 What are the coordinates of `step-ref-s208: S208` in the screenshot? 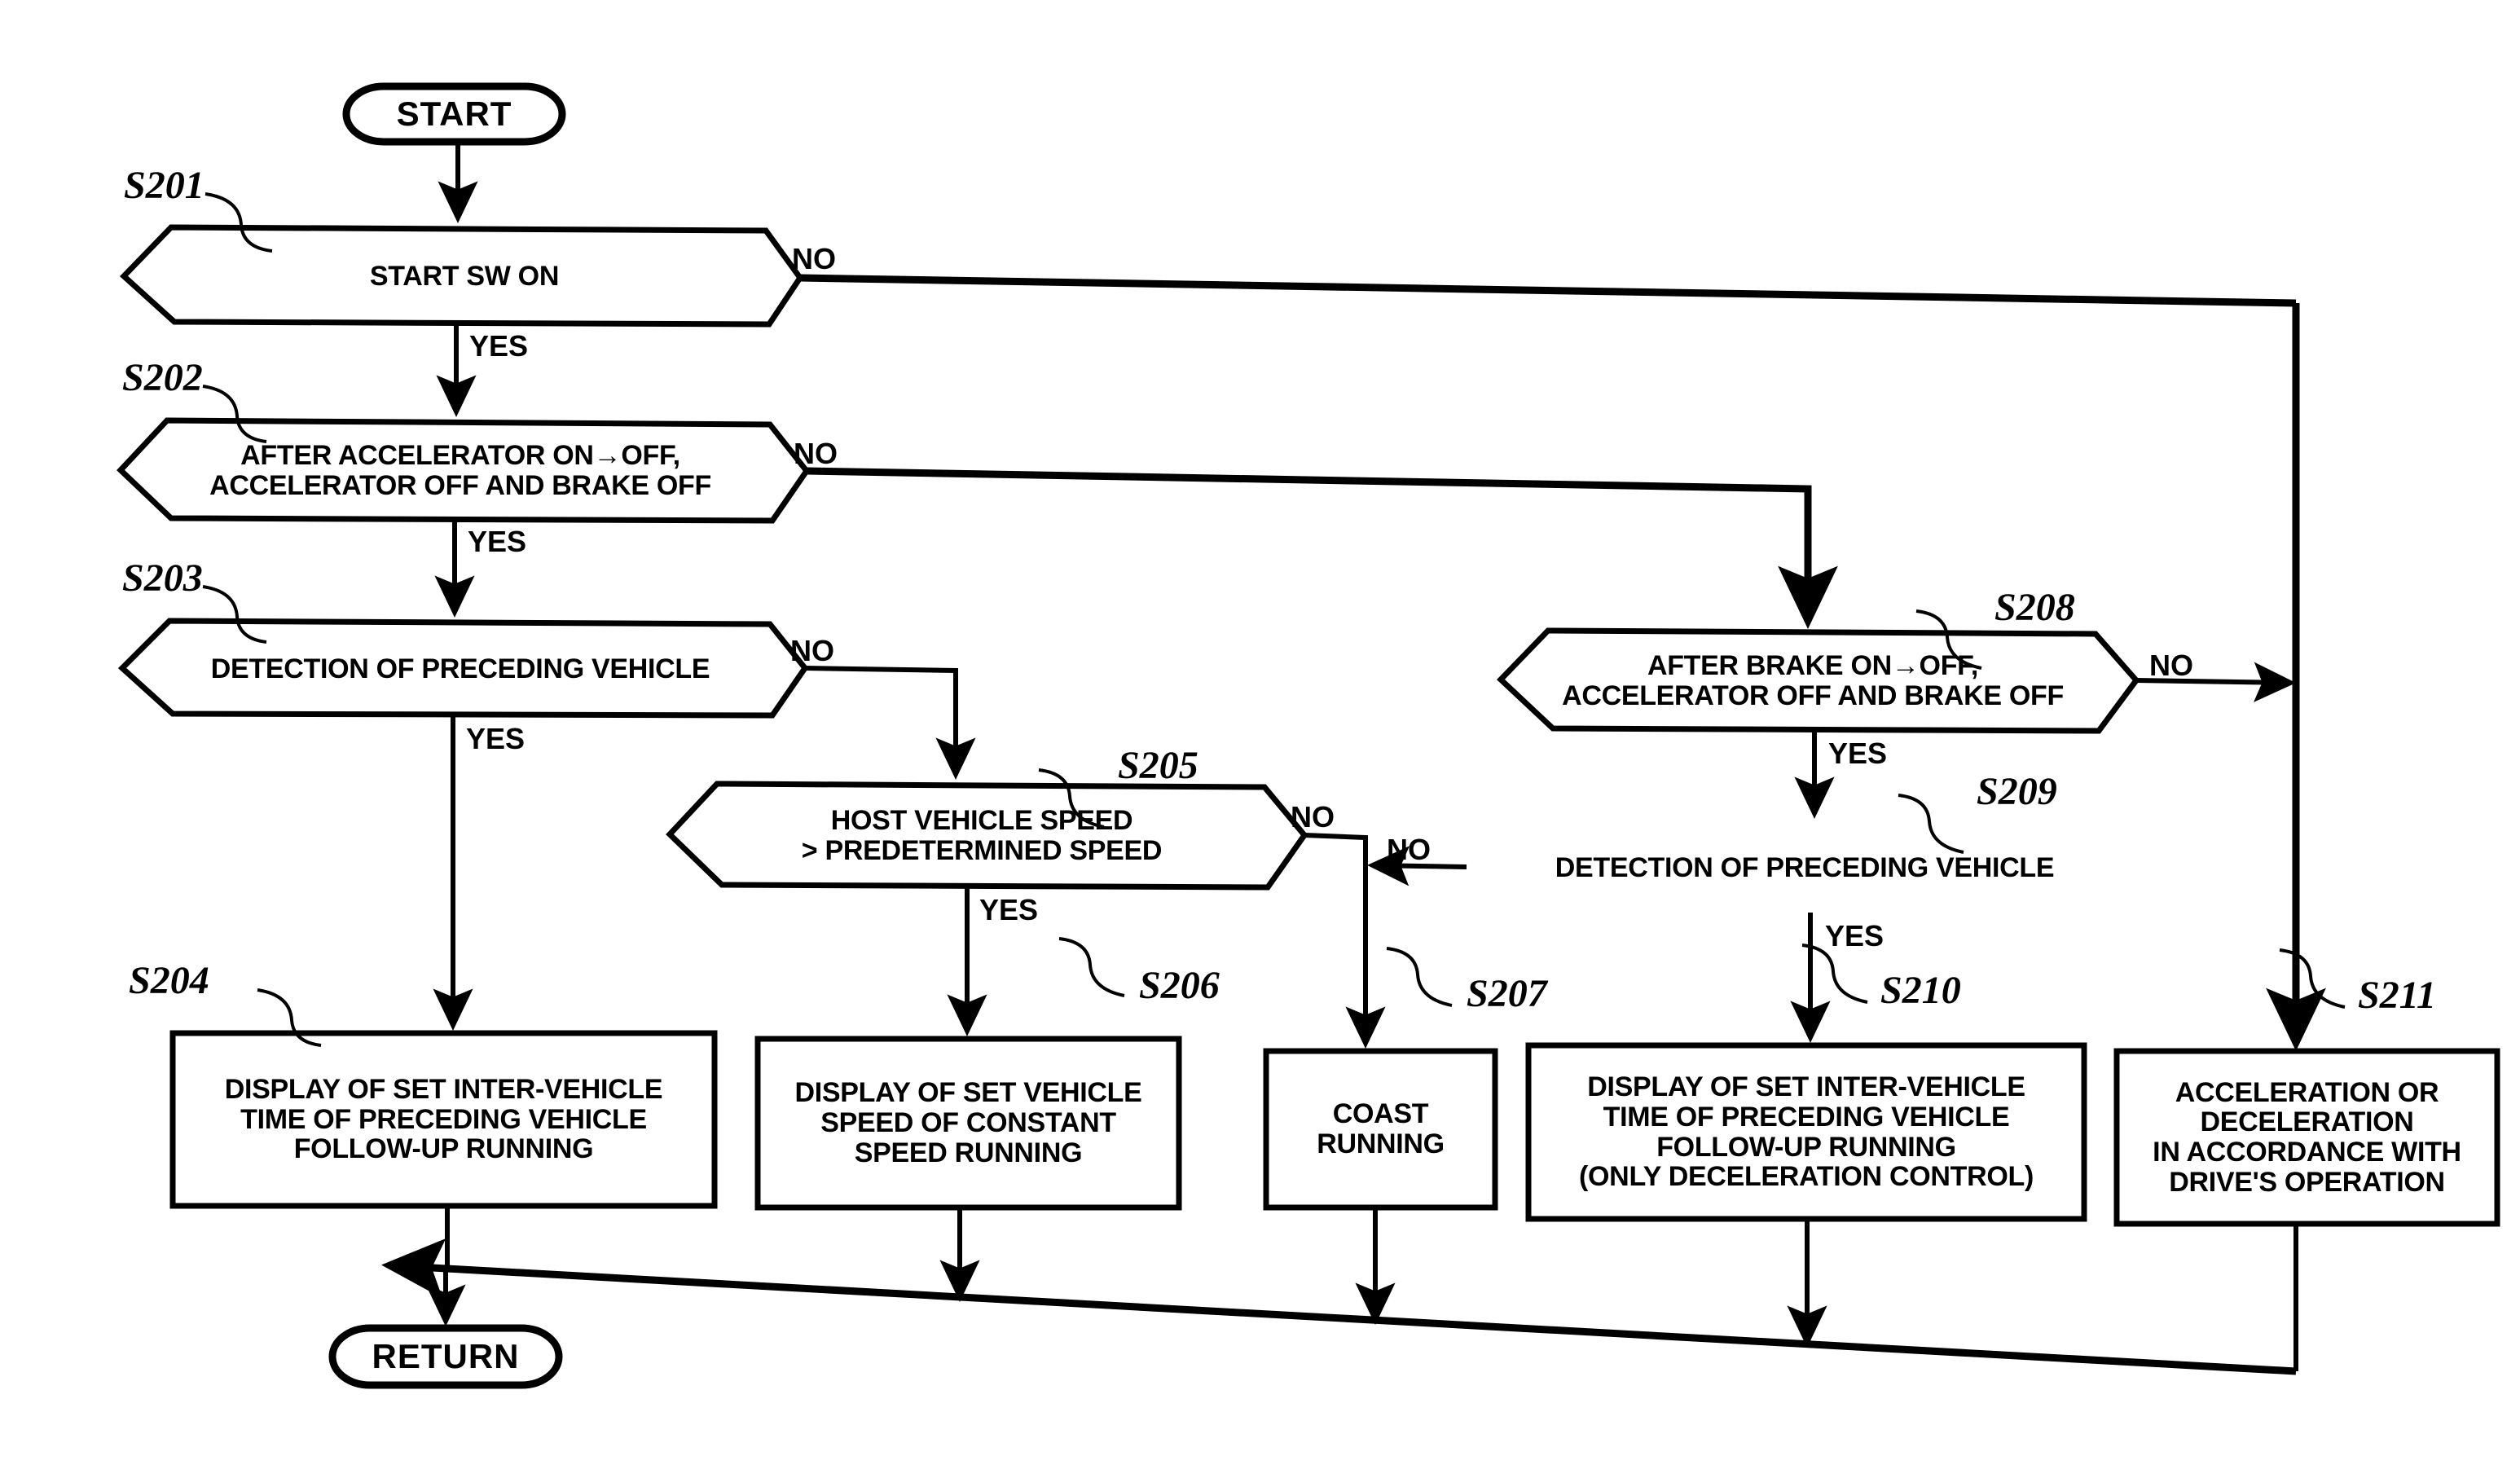 It's located at (2035, 607).